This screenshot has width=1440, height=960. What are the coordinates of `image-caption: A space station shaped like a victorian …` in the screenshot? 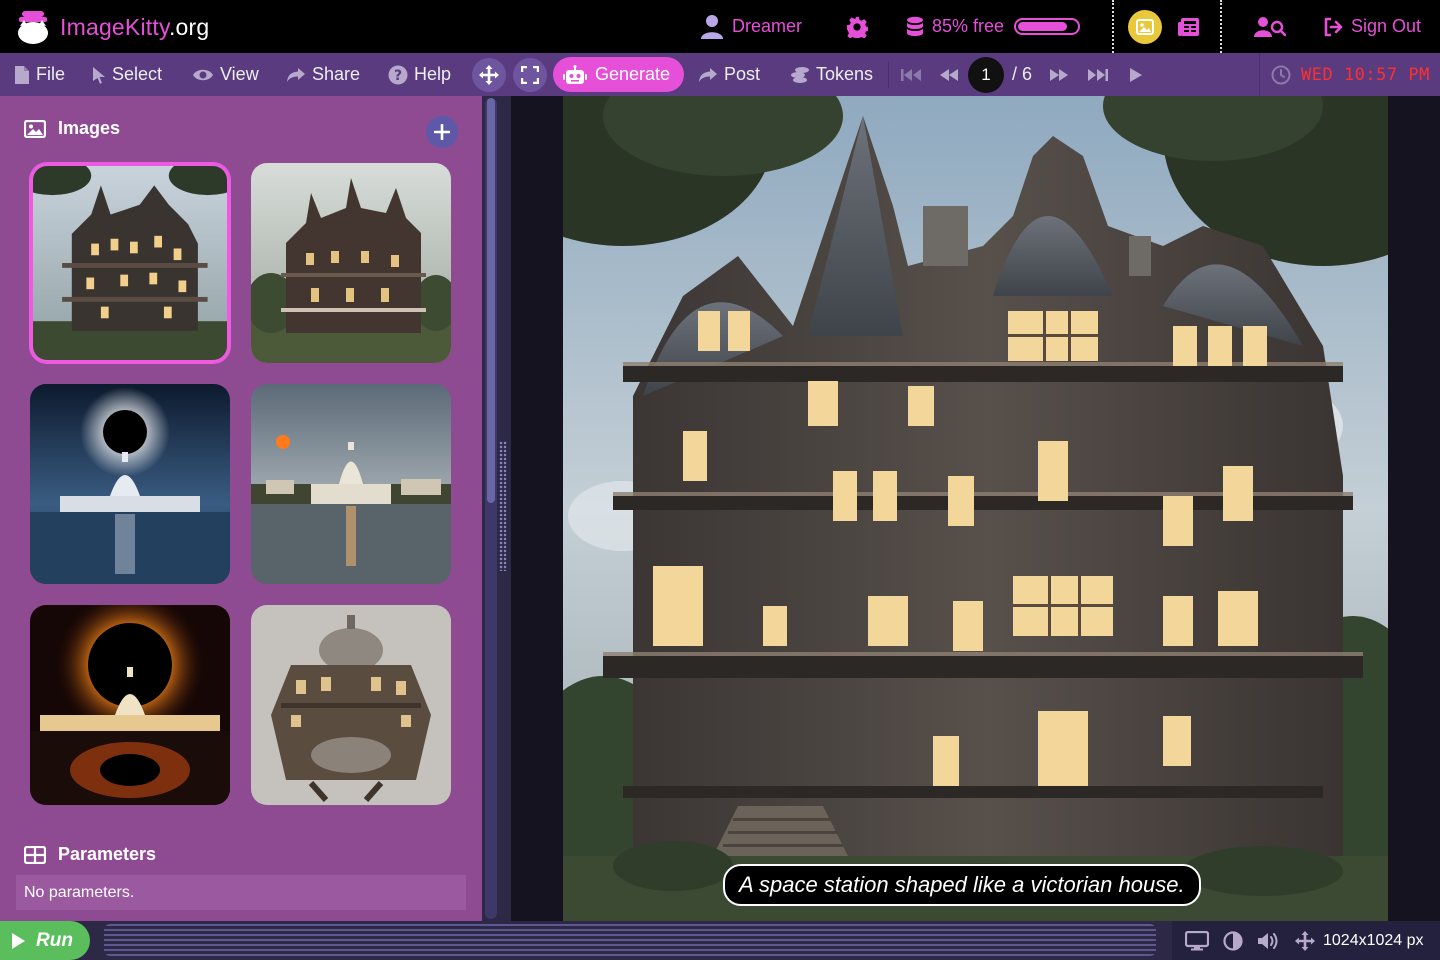 It's located at (962, 885).